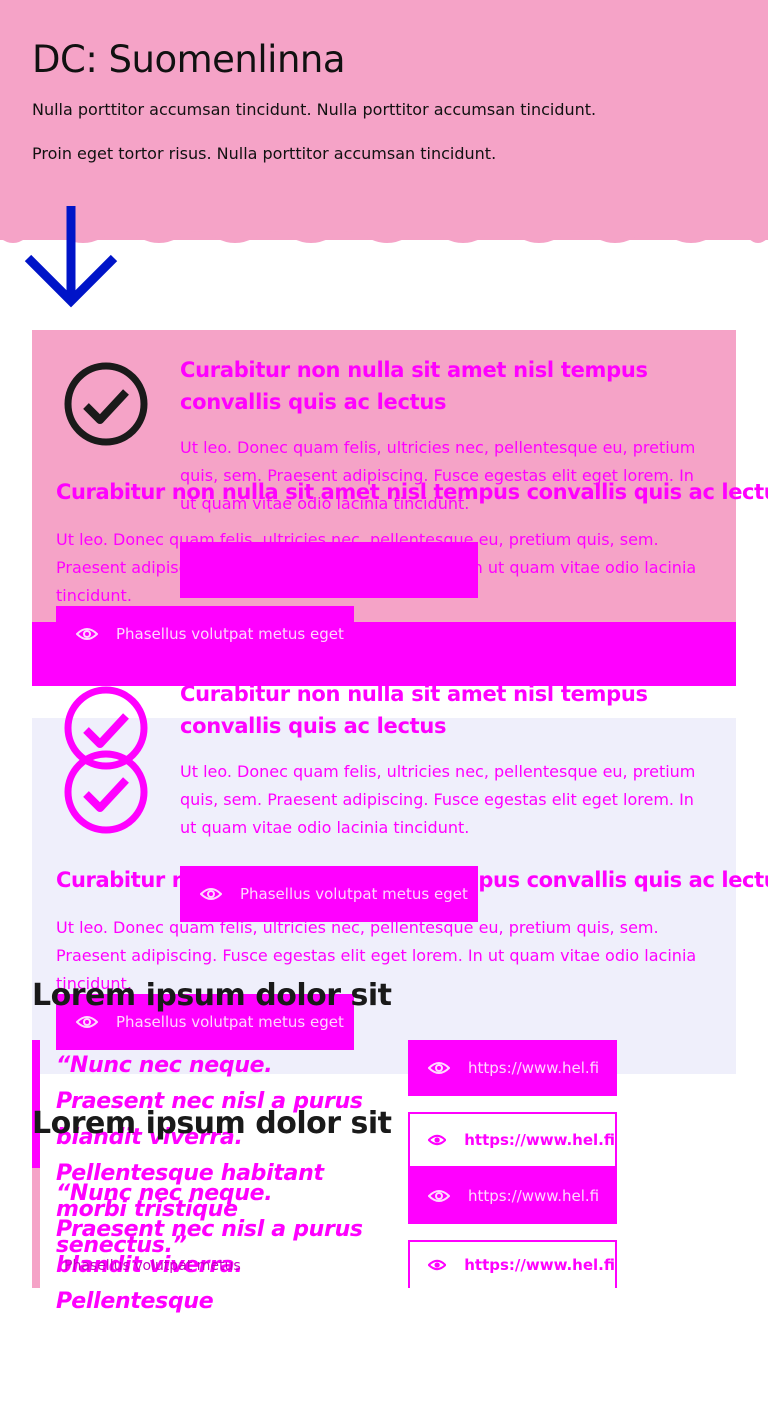 This screenshot has height=1416, width=768. I want to click on card-1-button: Phasellus volutpat metus eget, so click(205, 634).